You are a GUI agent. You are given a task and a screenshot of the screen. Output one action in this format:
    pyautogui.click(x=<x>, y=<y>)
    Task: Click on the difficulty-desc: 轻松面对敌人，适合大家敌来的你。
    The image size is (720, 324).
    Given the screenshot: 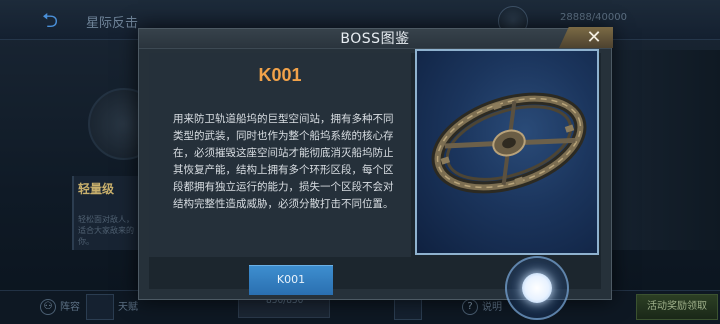 What is the action you would take?
    pyautogui.click(x=106, y=230)
    